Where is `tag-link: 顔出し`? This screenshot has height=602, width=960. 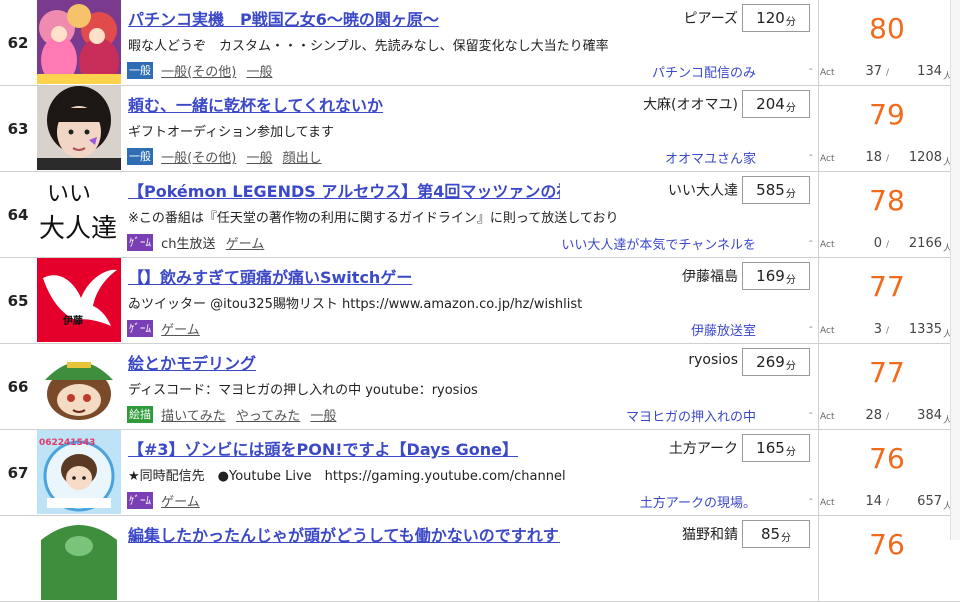 tag-link: 顔出し is located at coordinates (302, 158).